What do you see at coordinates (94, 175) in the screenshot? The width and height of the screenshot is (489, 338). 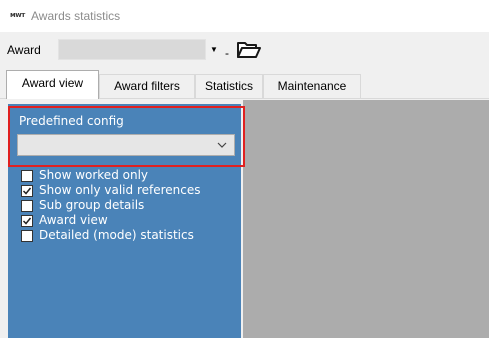 I see `show-worked-only-label: Show worked only` at bounding box center [94, 175].